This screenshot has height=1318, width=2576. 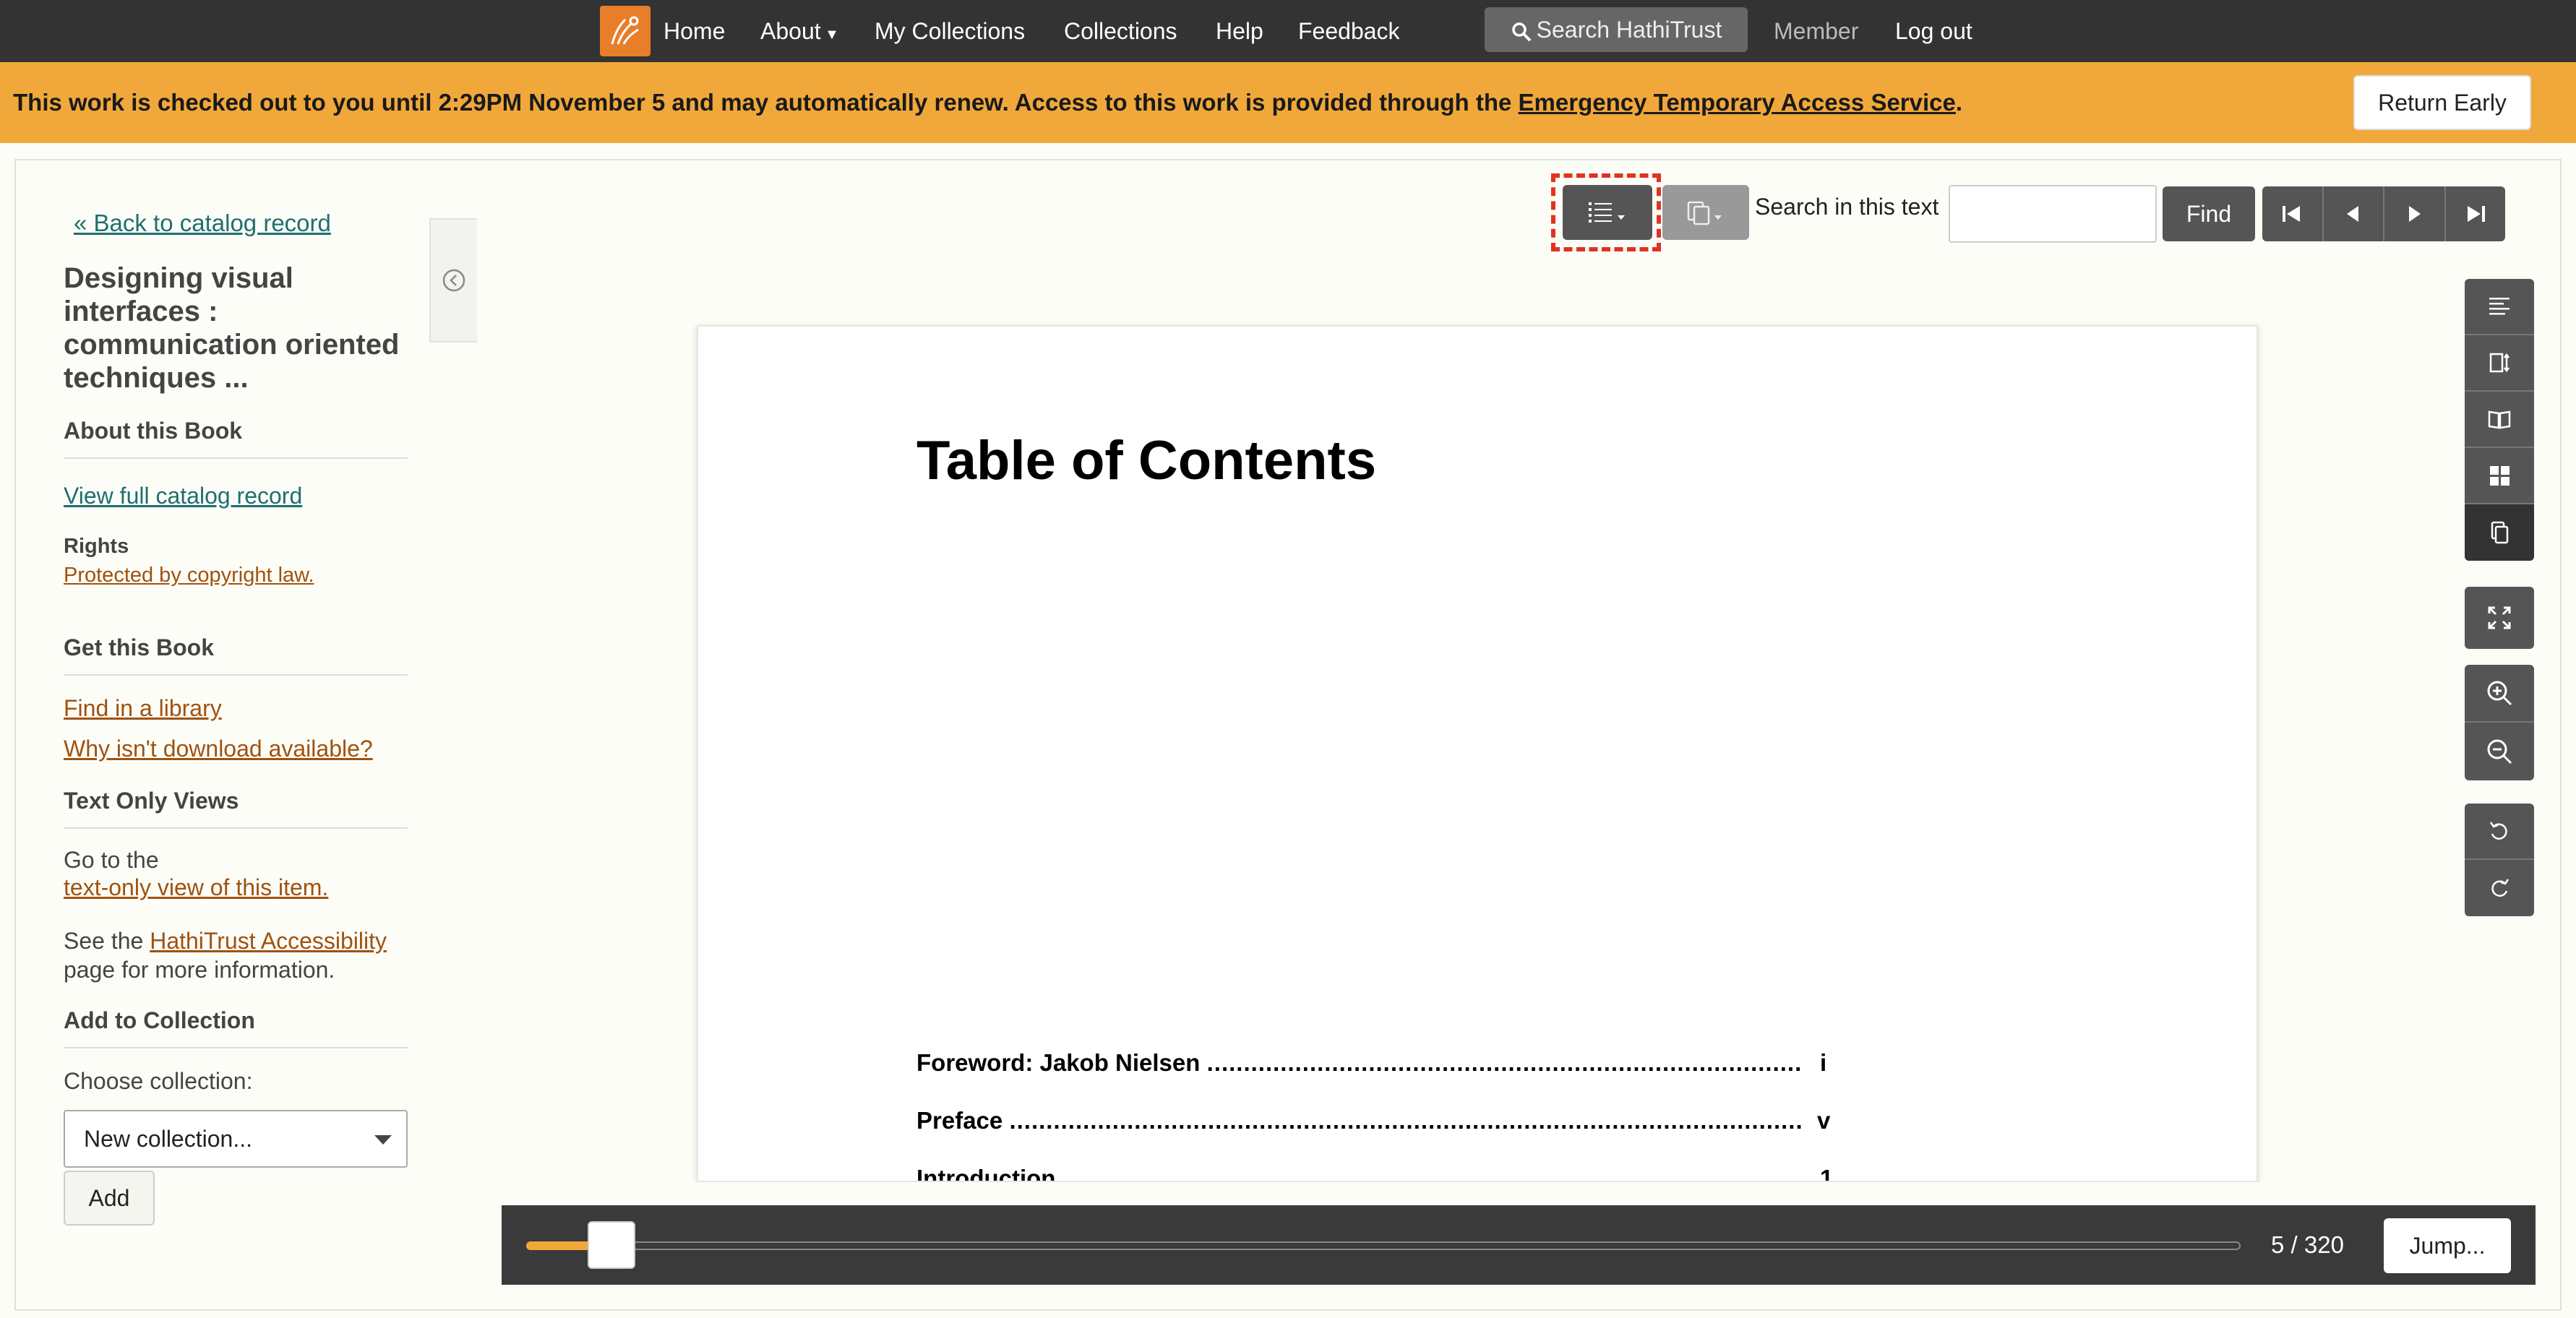 I want to click on contents-menu-button, so click(x=1608, y=213).